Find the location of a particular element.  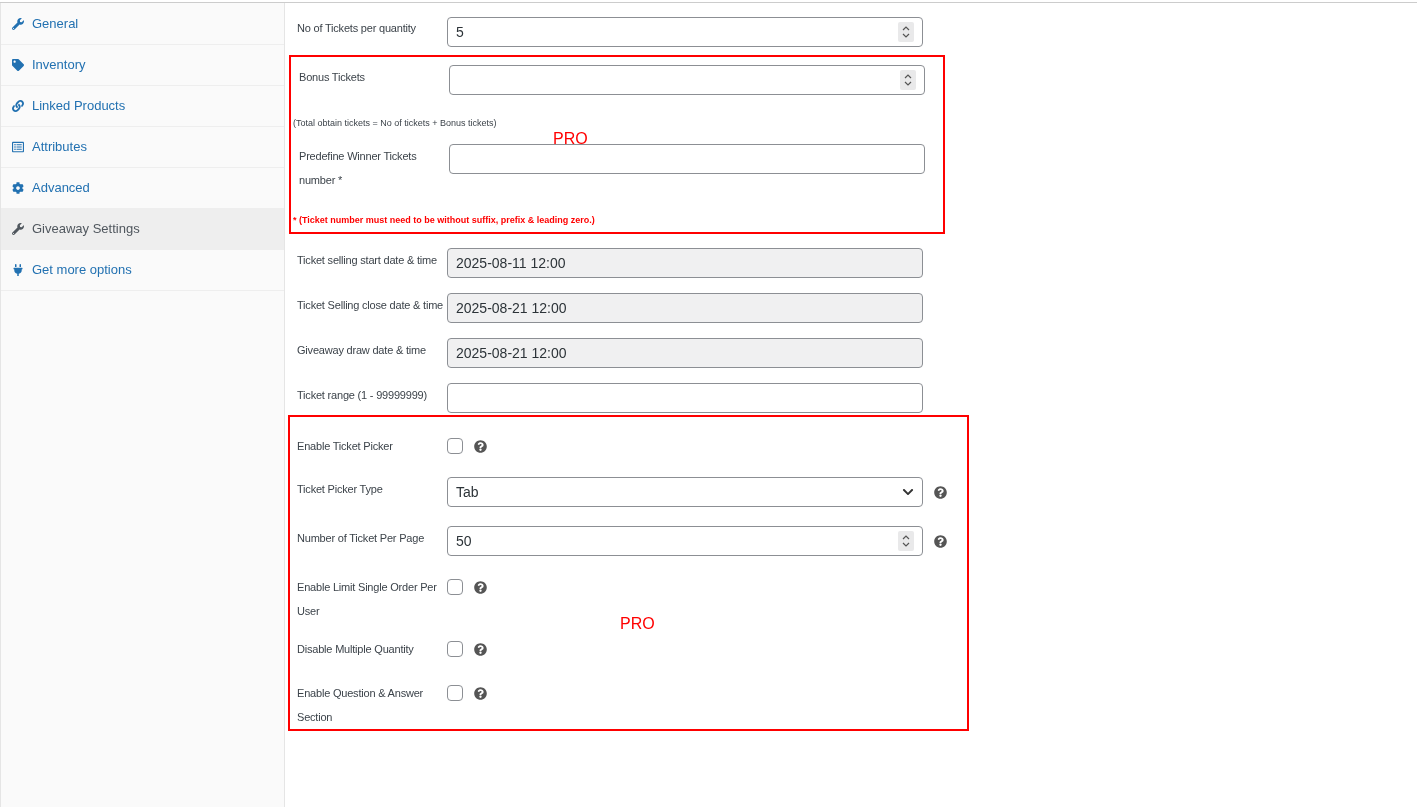

field-label: Ticket selling start date & time is located at coordinates (367, 260).